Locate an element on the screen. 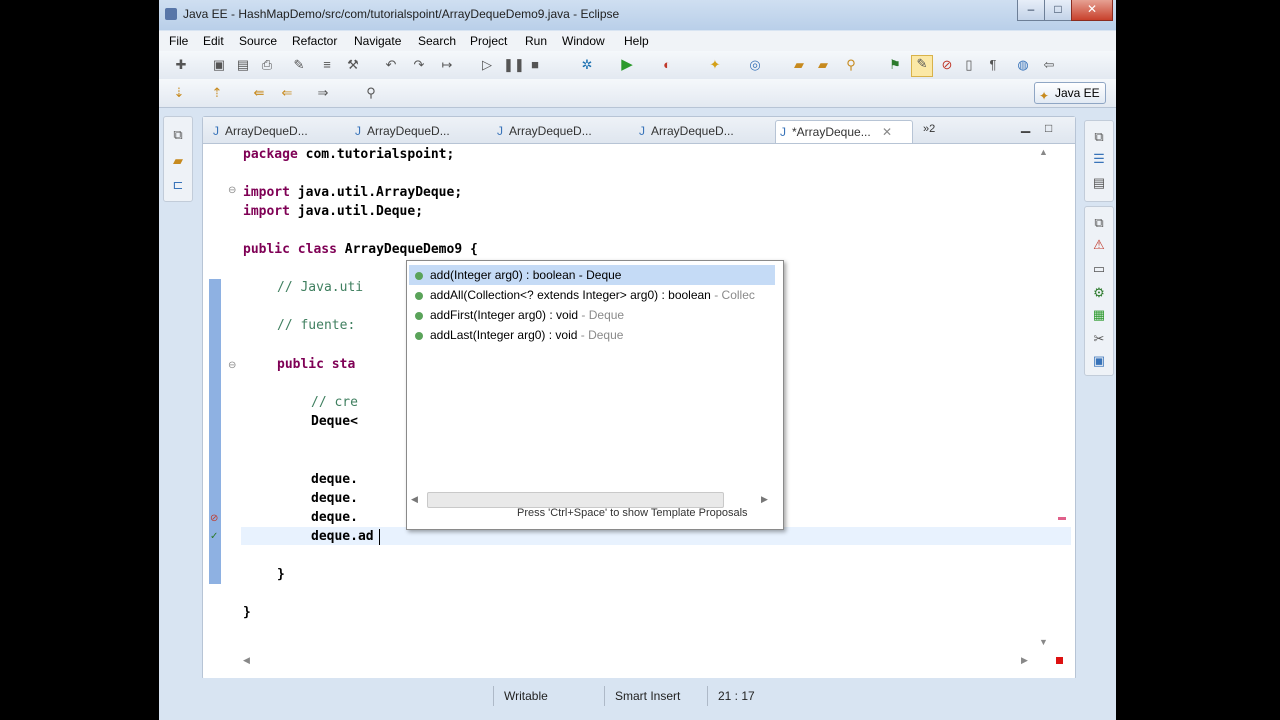 The image size is (1280, 720). pen-icon: ✎ is located at coordinates (299, 65).